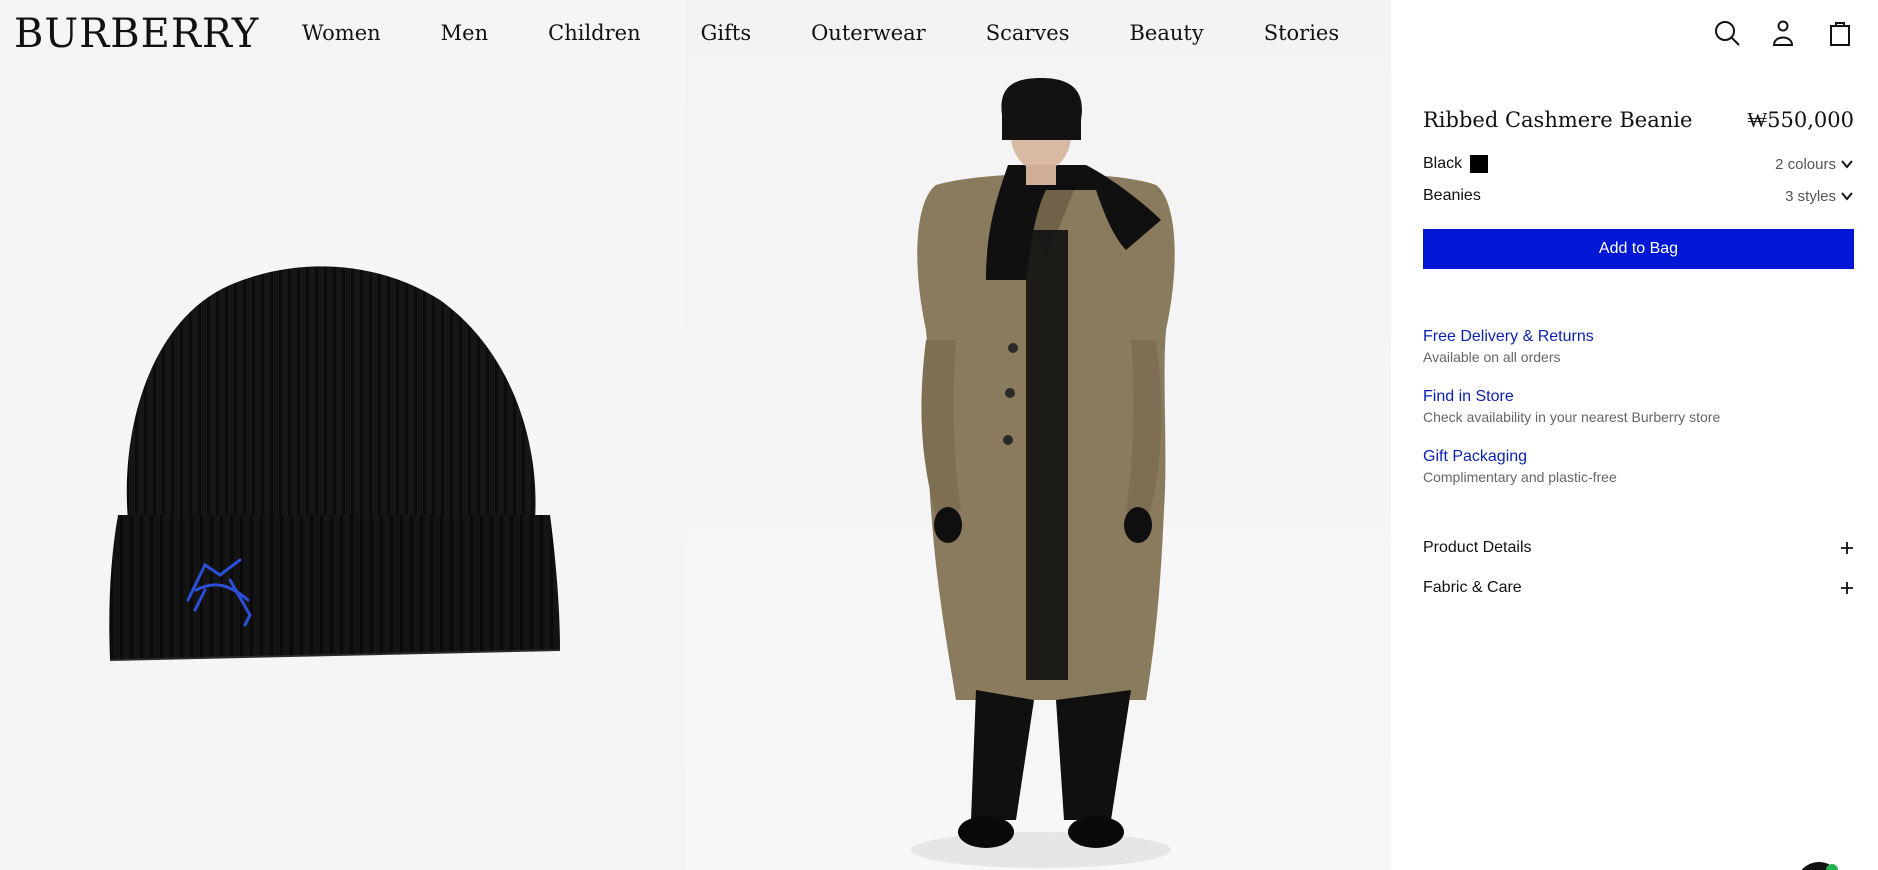 The image size is (1878, 870). I want to click on service-delivery-sub: Available on all orders, so click(1492, 357).